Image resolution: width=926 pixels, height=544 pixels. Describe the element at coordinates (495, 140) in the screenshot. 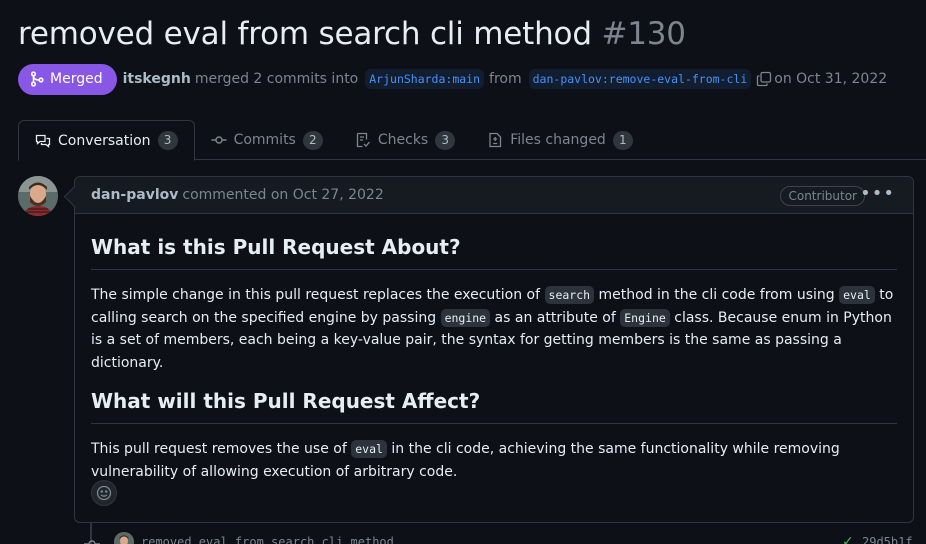

I see `file-diff-icon` at that location.